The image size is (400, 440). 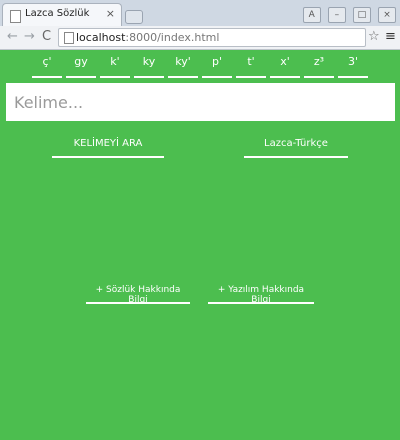 I want to click on software-info-button: + Yazılım Hakkında Bilgi, so click(x=261, y=295).